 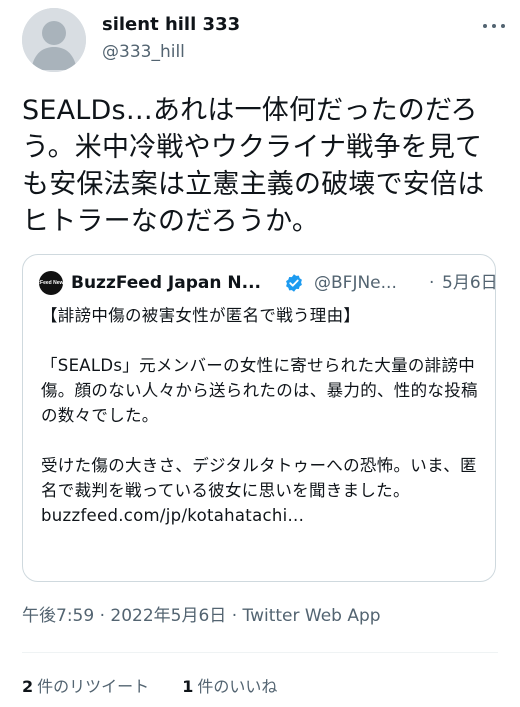 I want to click on author-names: silent hill 333 @333_hill, so click(x=171, y=39).